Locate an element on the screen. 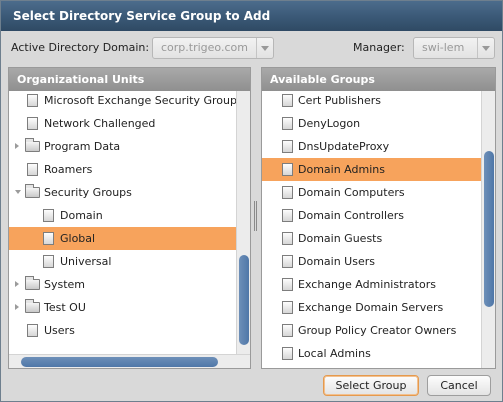 The image size is (503, 402). group-list-item: Group Policy Creator Owners is located at coordinates (371, 330).